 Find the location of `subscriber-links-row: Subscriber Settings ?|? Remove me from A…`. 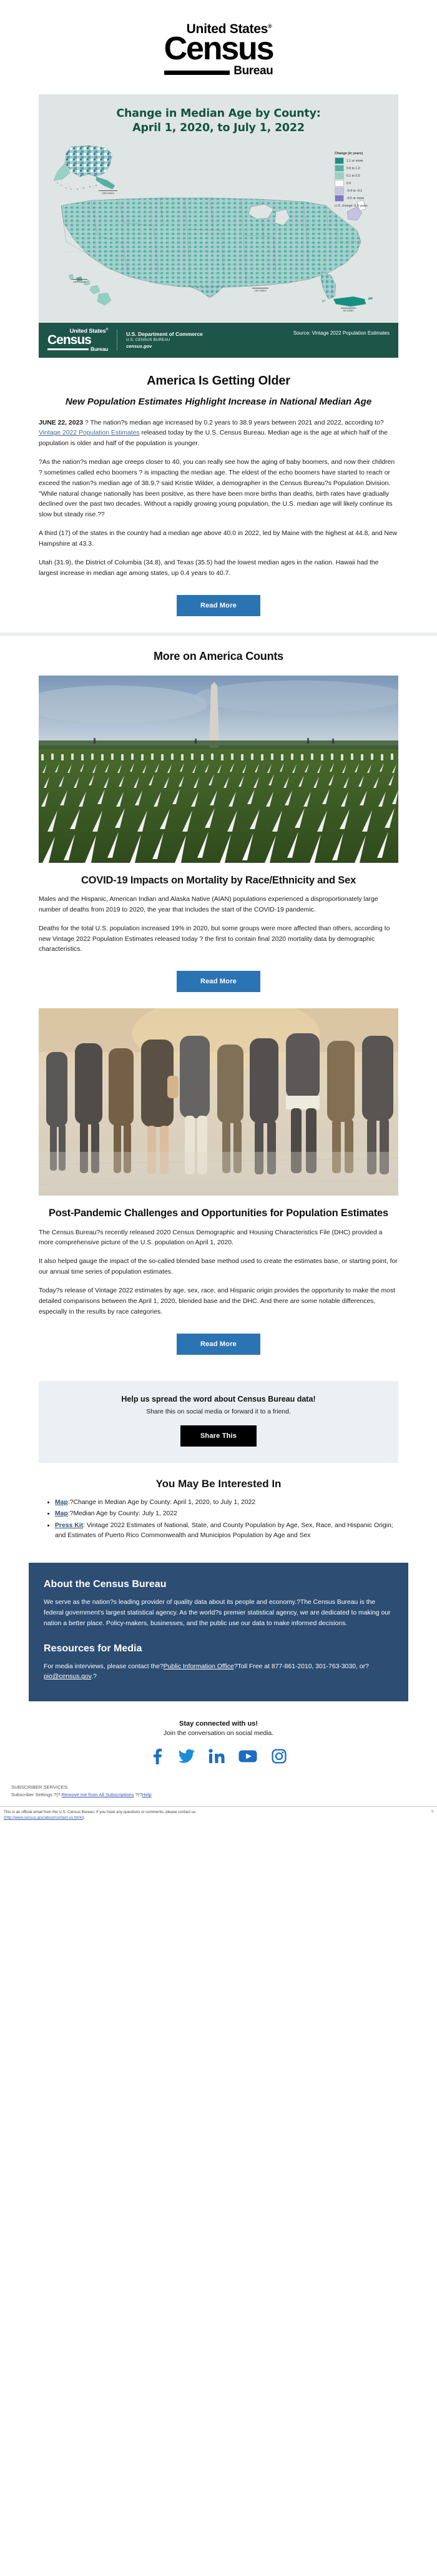

subscriber-links-row: Subscriber Settings ?|? Remove me from A… is located at coordinates (219, 1795).